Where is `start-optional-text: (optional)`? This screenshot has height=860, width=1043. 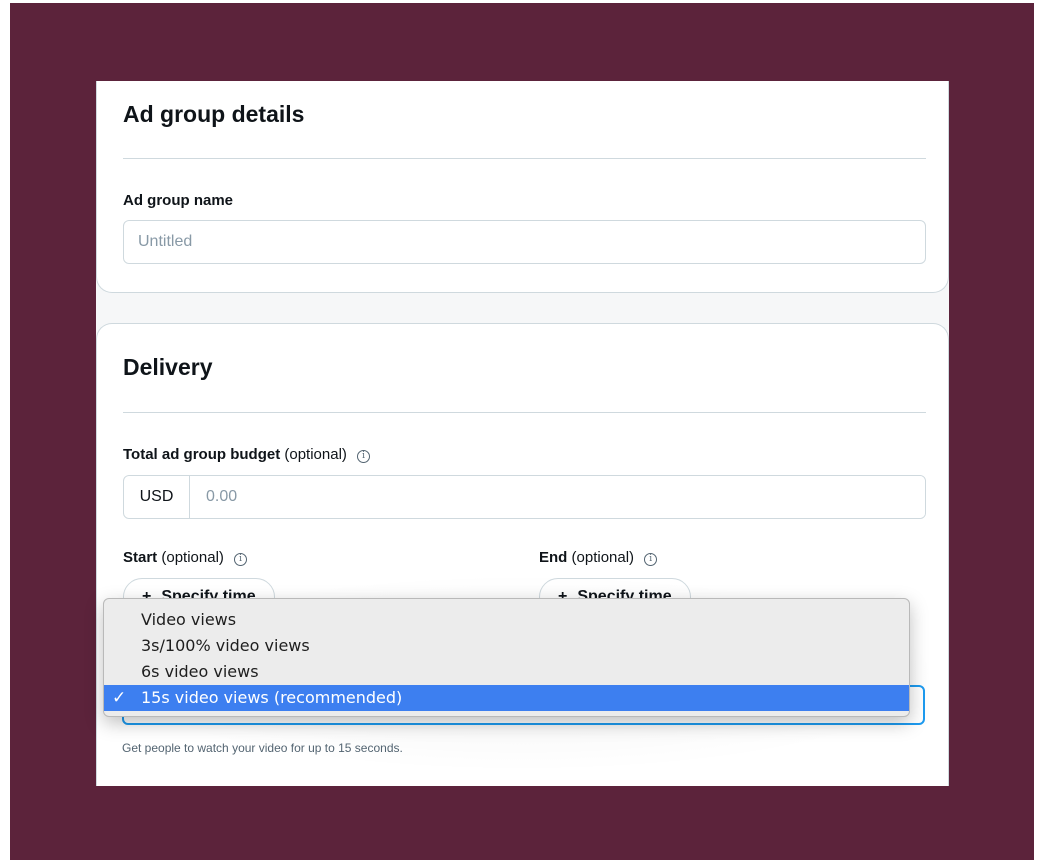 start-optional-text: (optional) is located at coordinates (192, 557).